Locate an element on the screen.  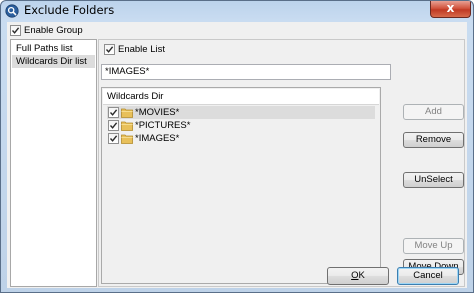
wildcard-input: *IMAGES* is located at coordinates (246, 72).